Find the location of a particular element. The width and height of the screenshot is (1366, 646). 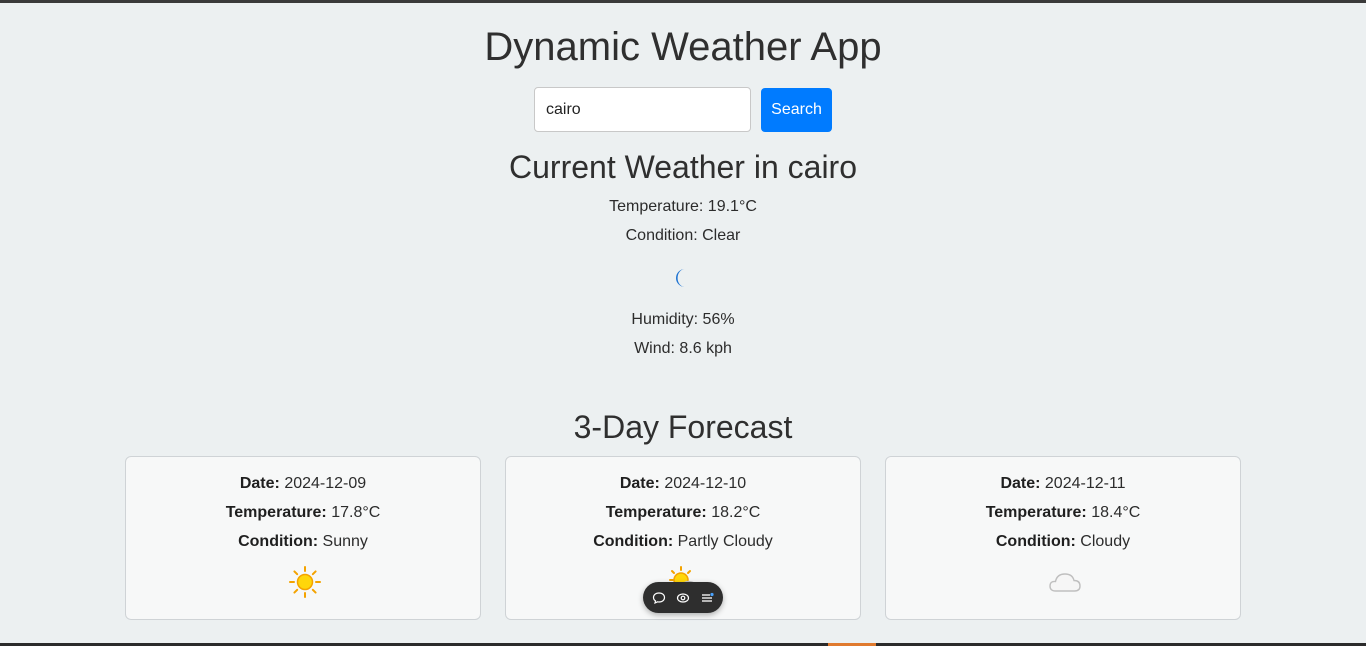

current-condition: Condition: Clear is located at coordinates (683, 235).